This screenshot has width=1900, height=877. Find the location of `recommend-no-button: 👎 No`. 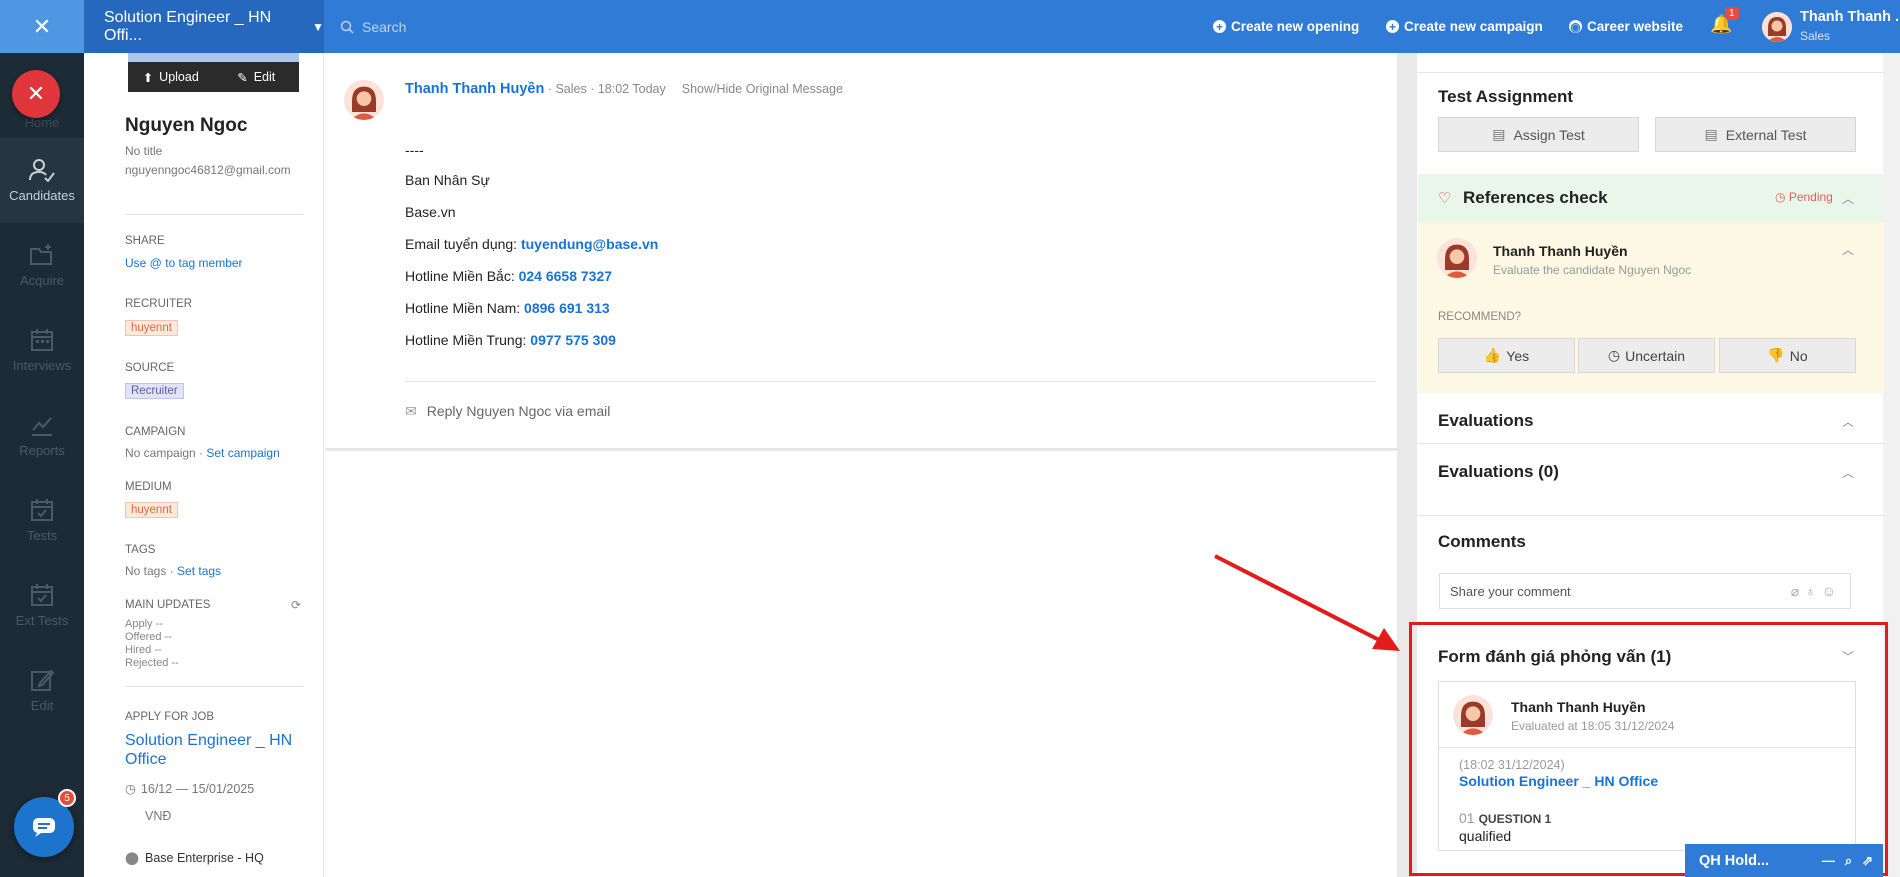

recommend-no-button: 👎 No is located at coordinates (1787, 355).